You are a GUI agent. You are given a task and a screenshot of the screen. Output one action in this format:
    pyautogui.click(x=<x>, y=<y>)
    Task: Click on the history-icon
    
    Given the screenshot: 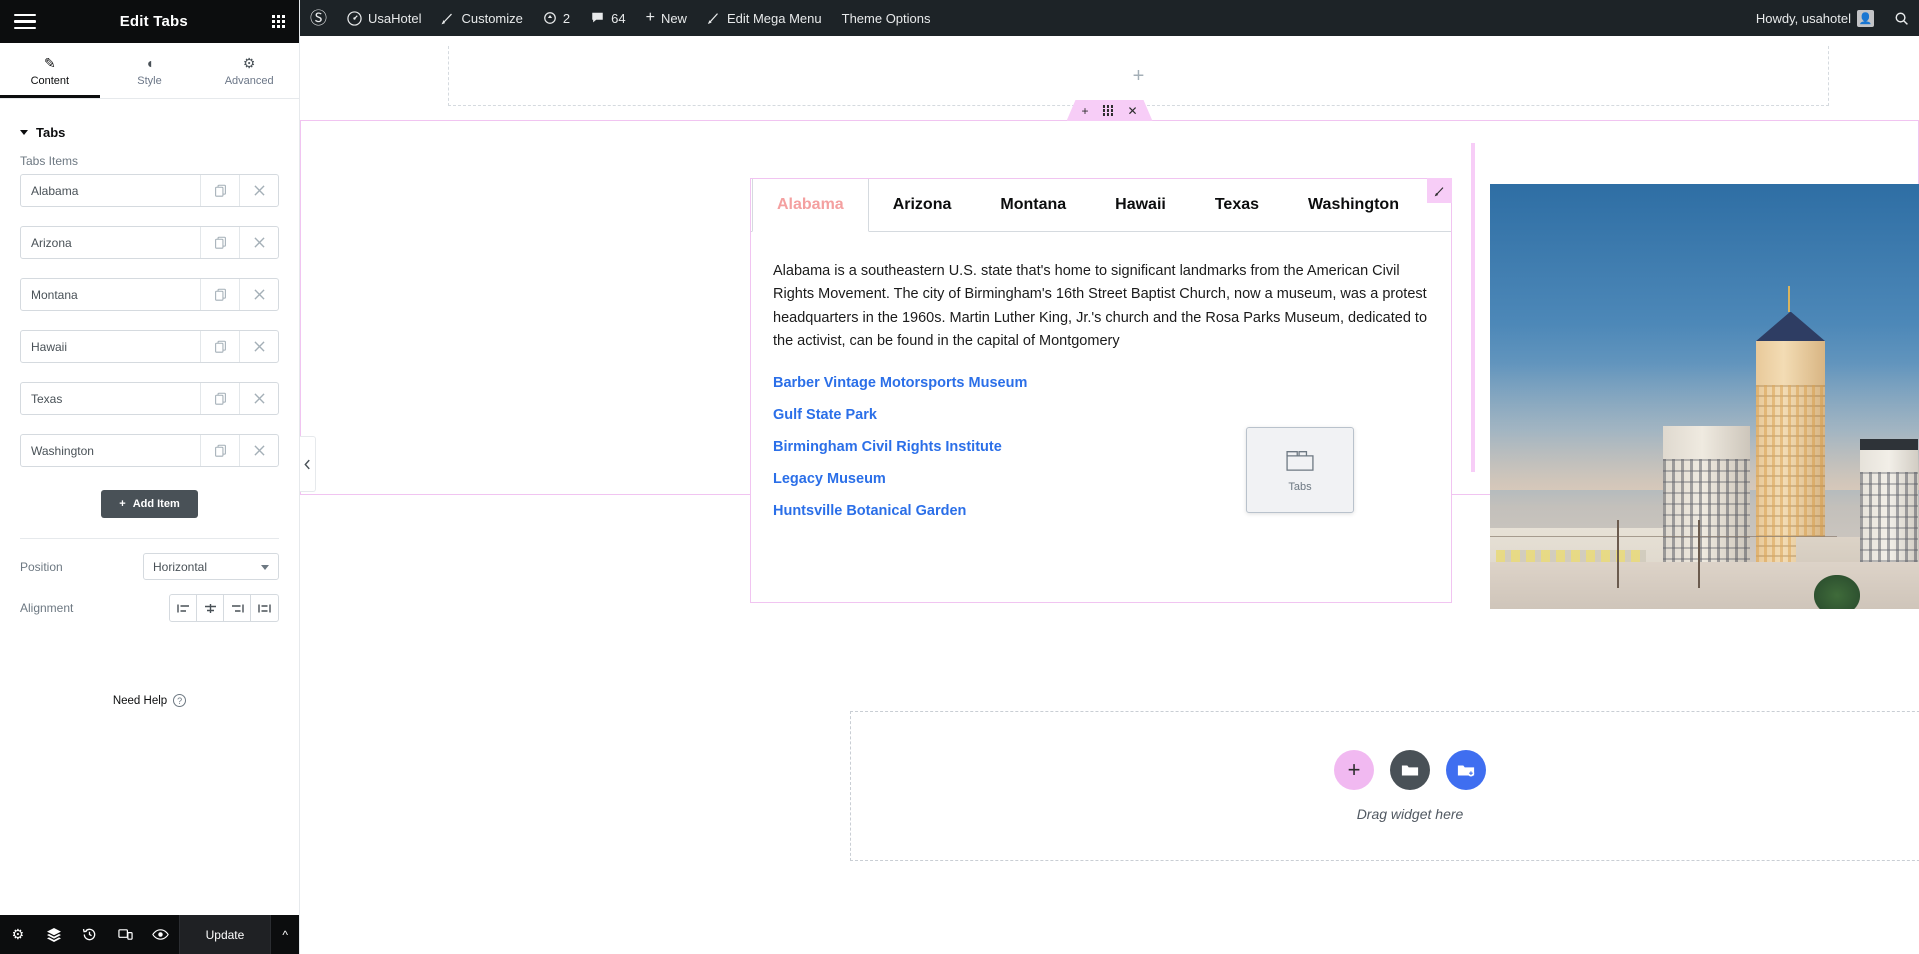 What is the action you would take?
    pyautogui.click(x=89, y=934)
    